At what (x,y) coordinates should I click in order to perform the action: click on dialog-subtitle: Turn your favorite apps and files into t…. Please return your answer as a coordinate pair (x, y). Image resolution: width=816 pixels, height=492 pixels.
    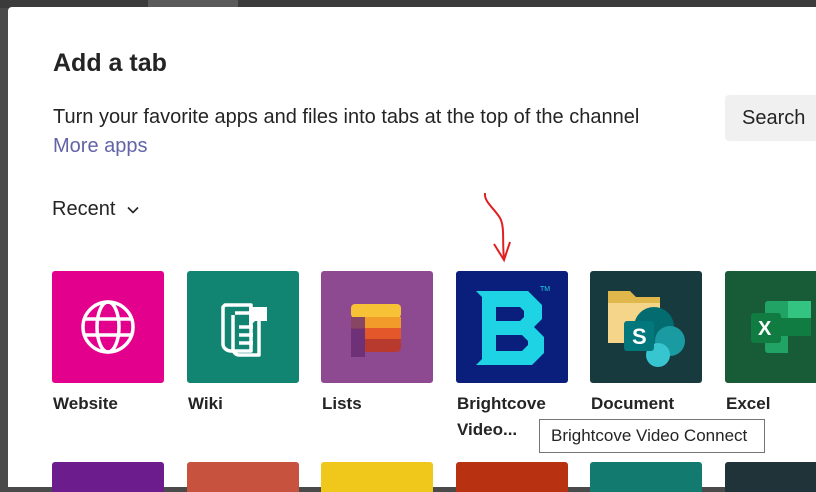
    Looking at the image, I should click on (346, 117).